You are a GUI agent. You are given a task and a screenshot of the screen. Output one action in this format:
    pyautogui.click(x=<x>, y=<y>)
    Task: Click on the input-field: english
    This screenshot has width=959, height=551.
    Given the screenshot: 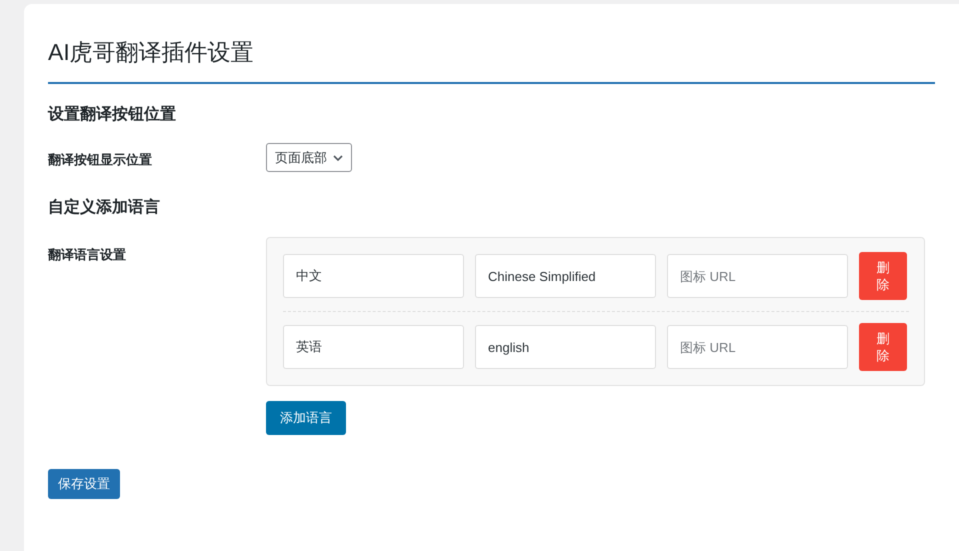 What is the action you would take?
    pyautogui.click(x=565, y=347)
    